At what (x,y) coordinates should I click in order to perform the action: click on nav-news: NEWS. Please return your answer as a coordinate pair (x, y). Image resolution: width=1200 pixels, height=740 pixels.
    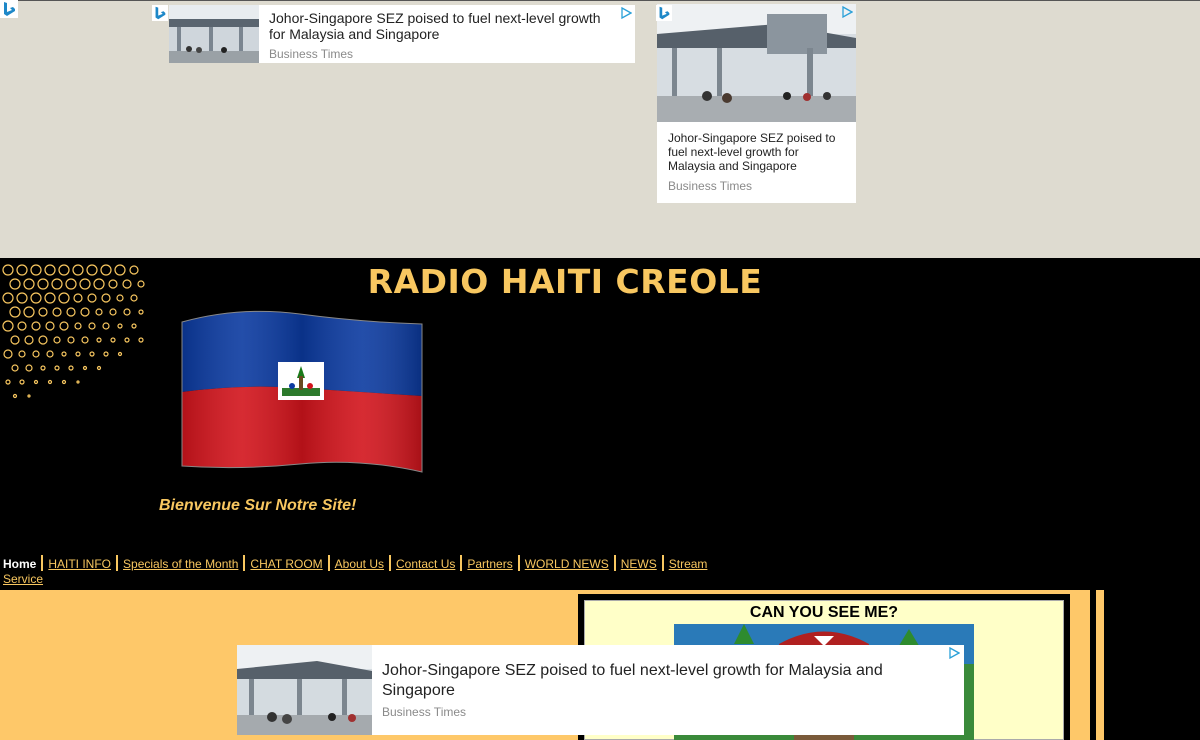
    Looking at the image, I should click on (639, 564).